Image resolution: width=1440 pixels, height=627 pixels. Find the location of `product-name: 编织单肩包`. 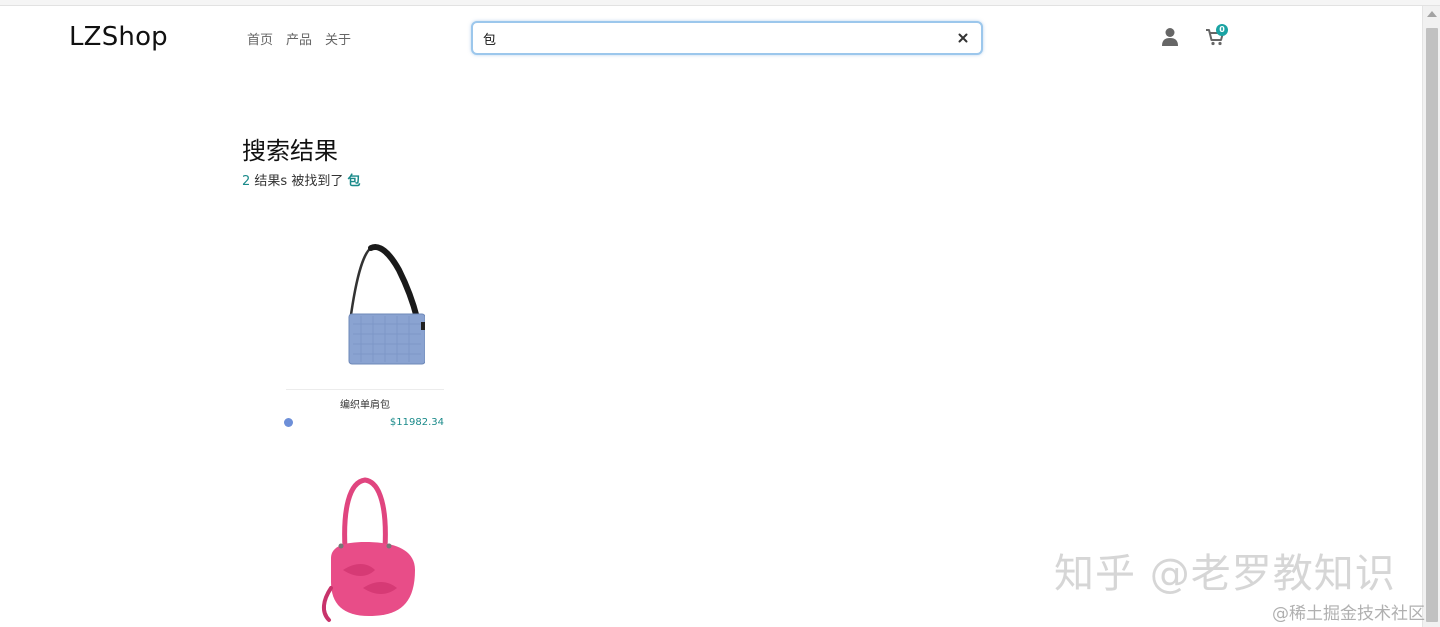

product-name: 编织单肩包 is located at coordinates (365, 403).